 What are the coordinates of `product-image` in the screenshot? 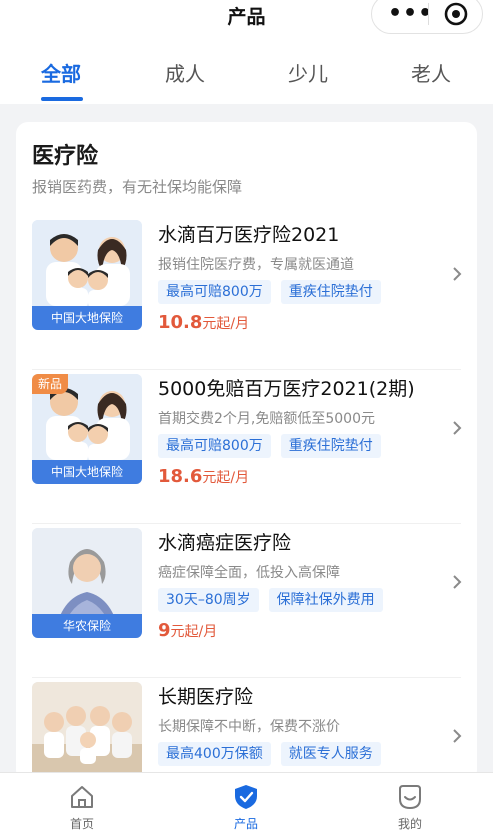 It's located at (87, 732).